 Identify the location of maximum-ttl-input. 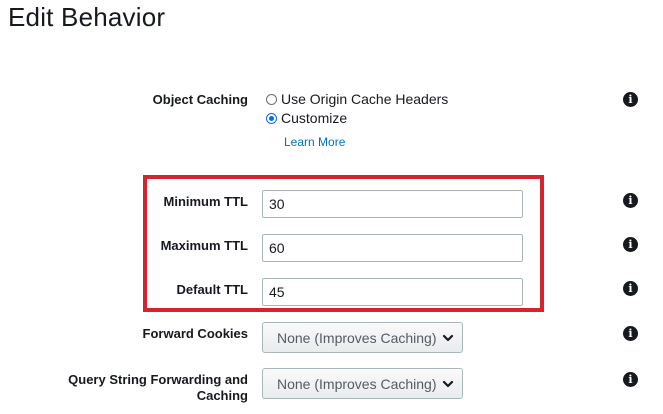
(392, 248).